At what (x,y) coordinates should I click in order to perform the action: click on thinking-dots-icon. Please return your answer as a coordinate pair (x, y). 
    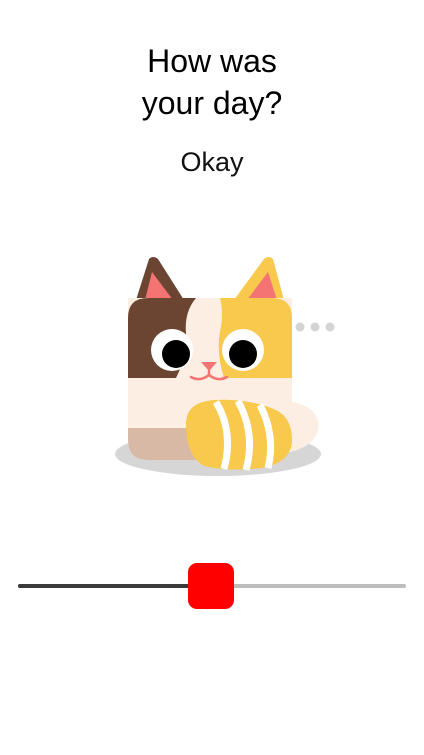
    Looking at the image, I should click on (315, 327).